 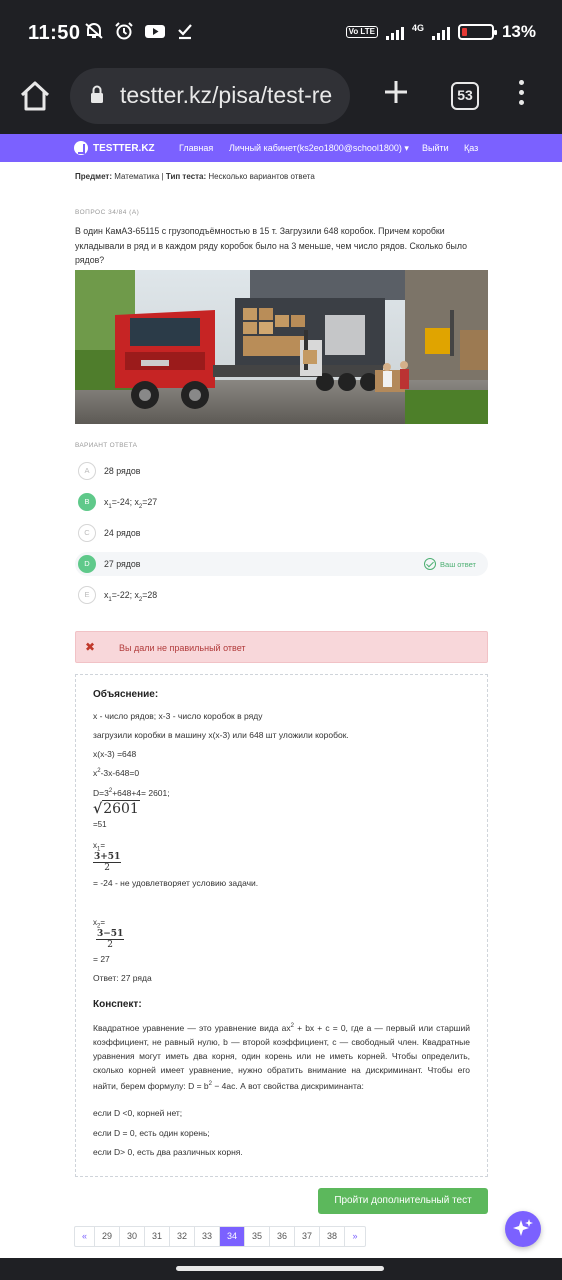 I want to click on tab-switcher-button: 53, so click(x=465, y=96).